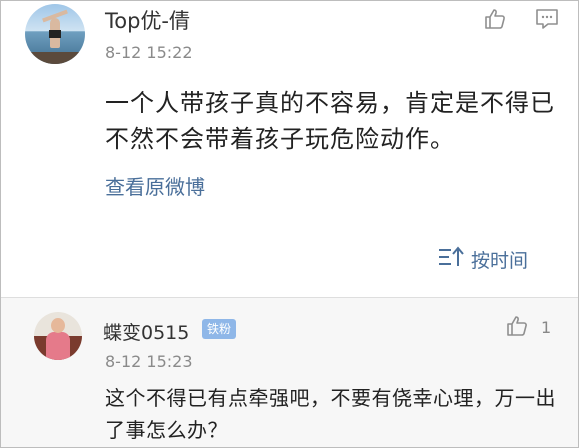 This screenshot has height=448, width=579. Describe the element at coordinates (149, 52) in the screenshot. I see `timestamp: 8-12 15:22` at that location.